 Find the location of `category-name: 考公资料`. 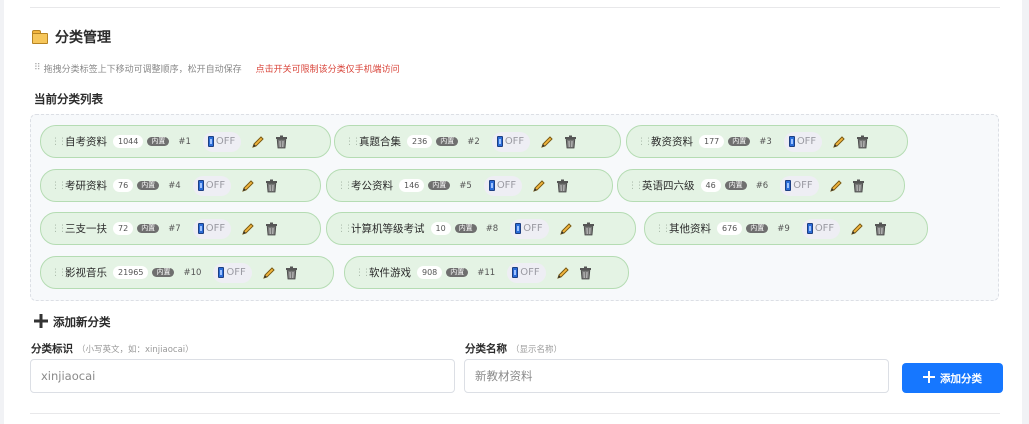

category-name: 考公资料 is located at coordinates (372, 186).